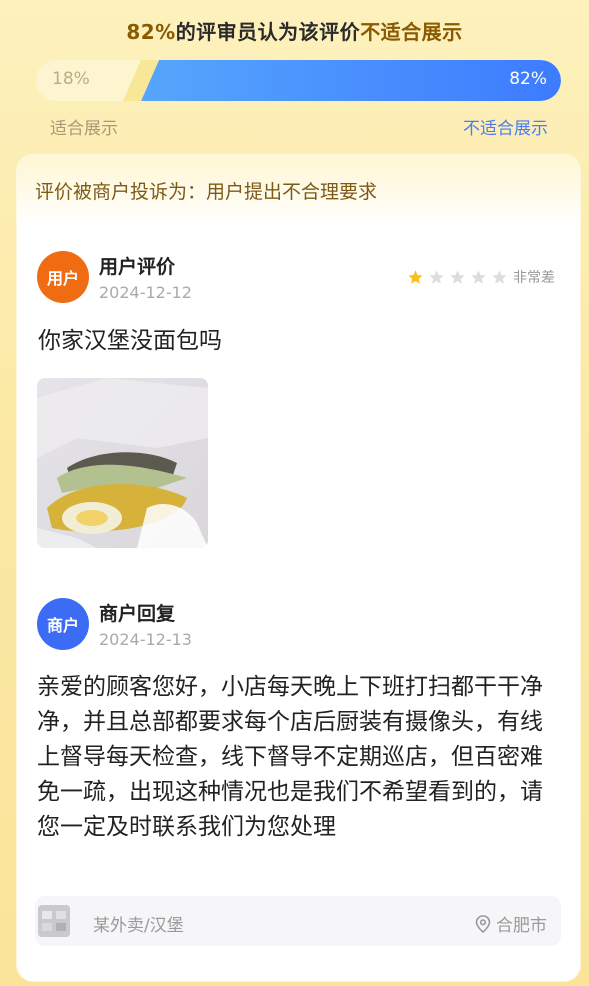  What do you see at coordinates (54, 921) in the screenshot?
I see `store-thumbnail-icon` at bounding box center [54, 921].